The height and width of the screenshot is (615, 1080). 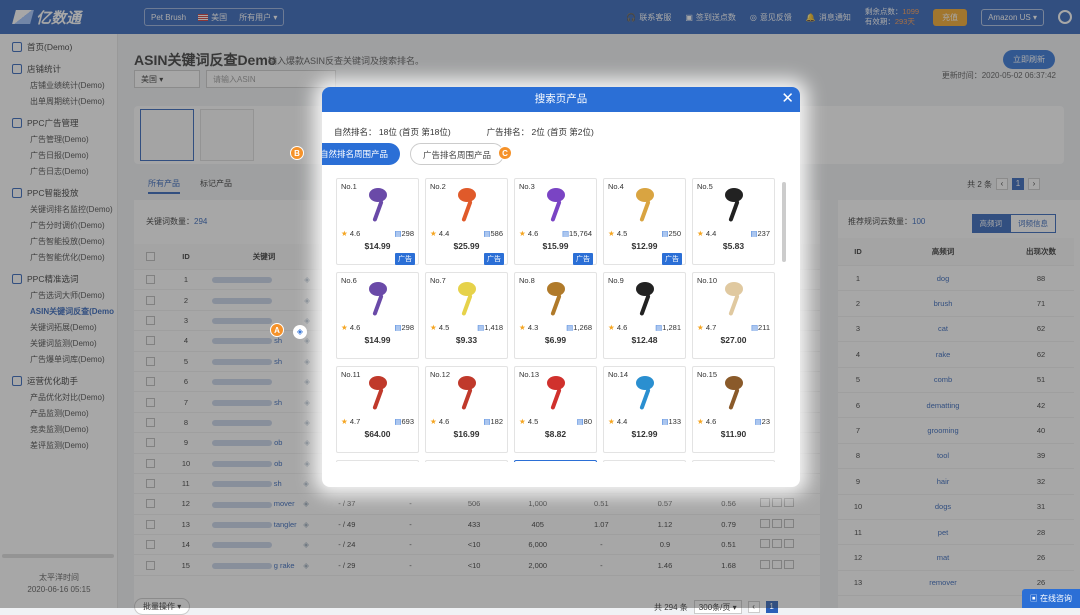 What do you see at coordinates (787, 99) in the screenshot?
I see `close-icon: ✕` at bounding box center [787, 99].